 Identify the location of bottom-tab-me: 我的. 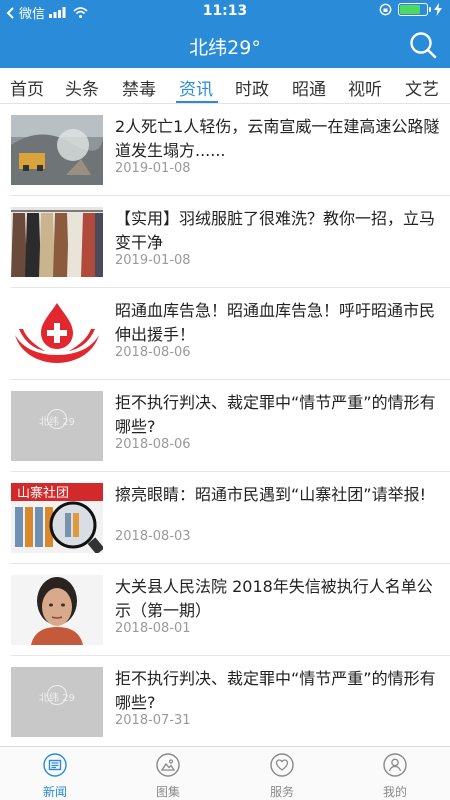
(395, 776).